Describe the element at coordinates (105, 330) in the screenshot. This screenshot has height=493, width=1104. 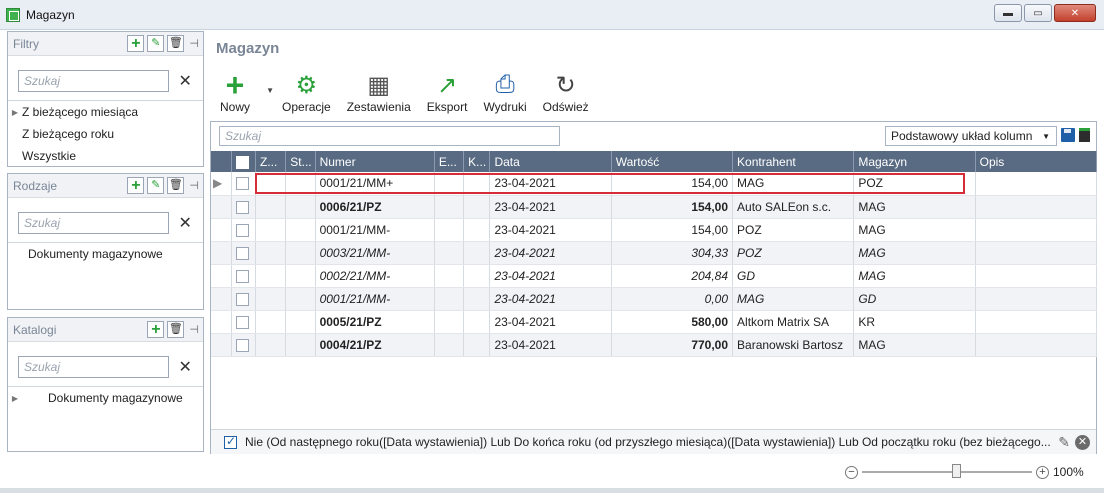
I see `catalogs-panel-header: Katalogi + 🗑 ⊣` at that location.